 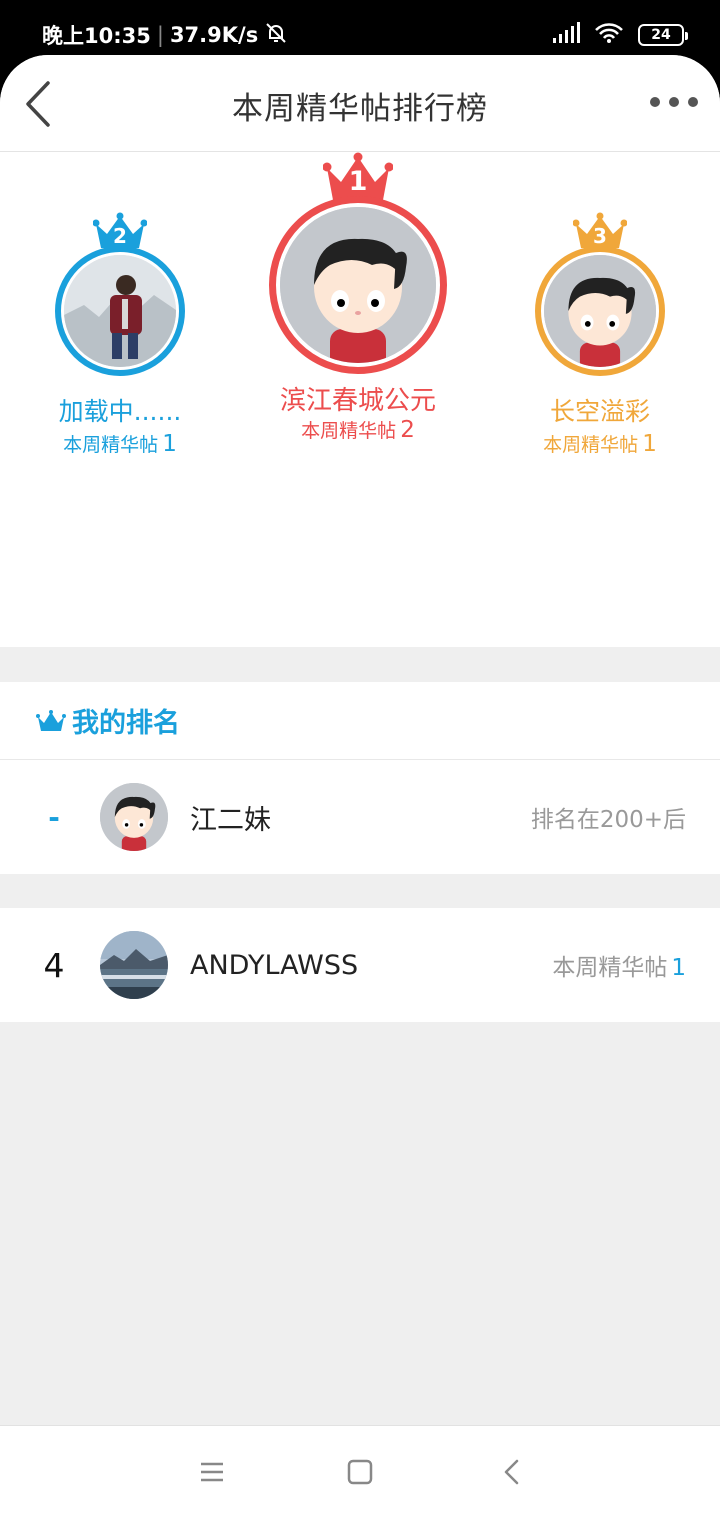 What do you see at coordinates (360, 817) in the screenshot?
I see `my-ranking-row: - 江二妹 排名在200+后` at bounding box center [360, 817].